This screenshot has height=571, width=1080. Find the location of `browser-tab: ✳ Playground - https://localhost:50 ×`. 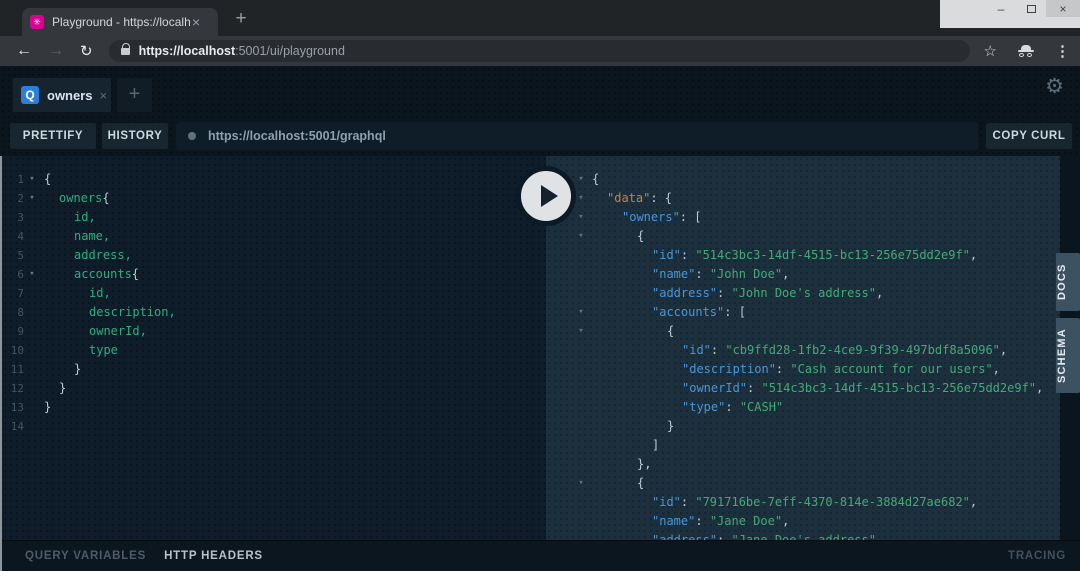

browser-tab: ✳ Playground - https://localhost:50 × is located at coordinates (120, 22).